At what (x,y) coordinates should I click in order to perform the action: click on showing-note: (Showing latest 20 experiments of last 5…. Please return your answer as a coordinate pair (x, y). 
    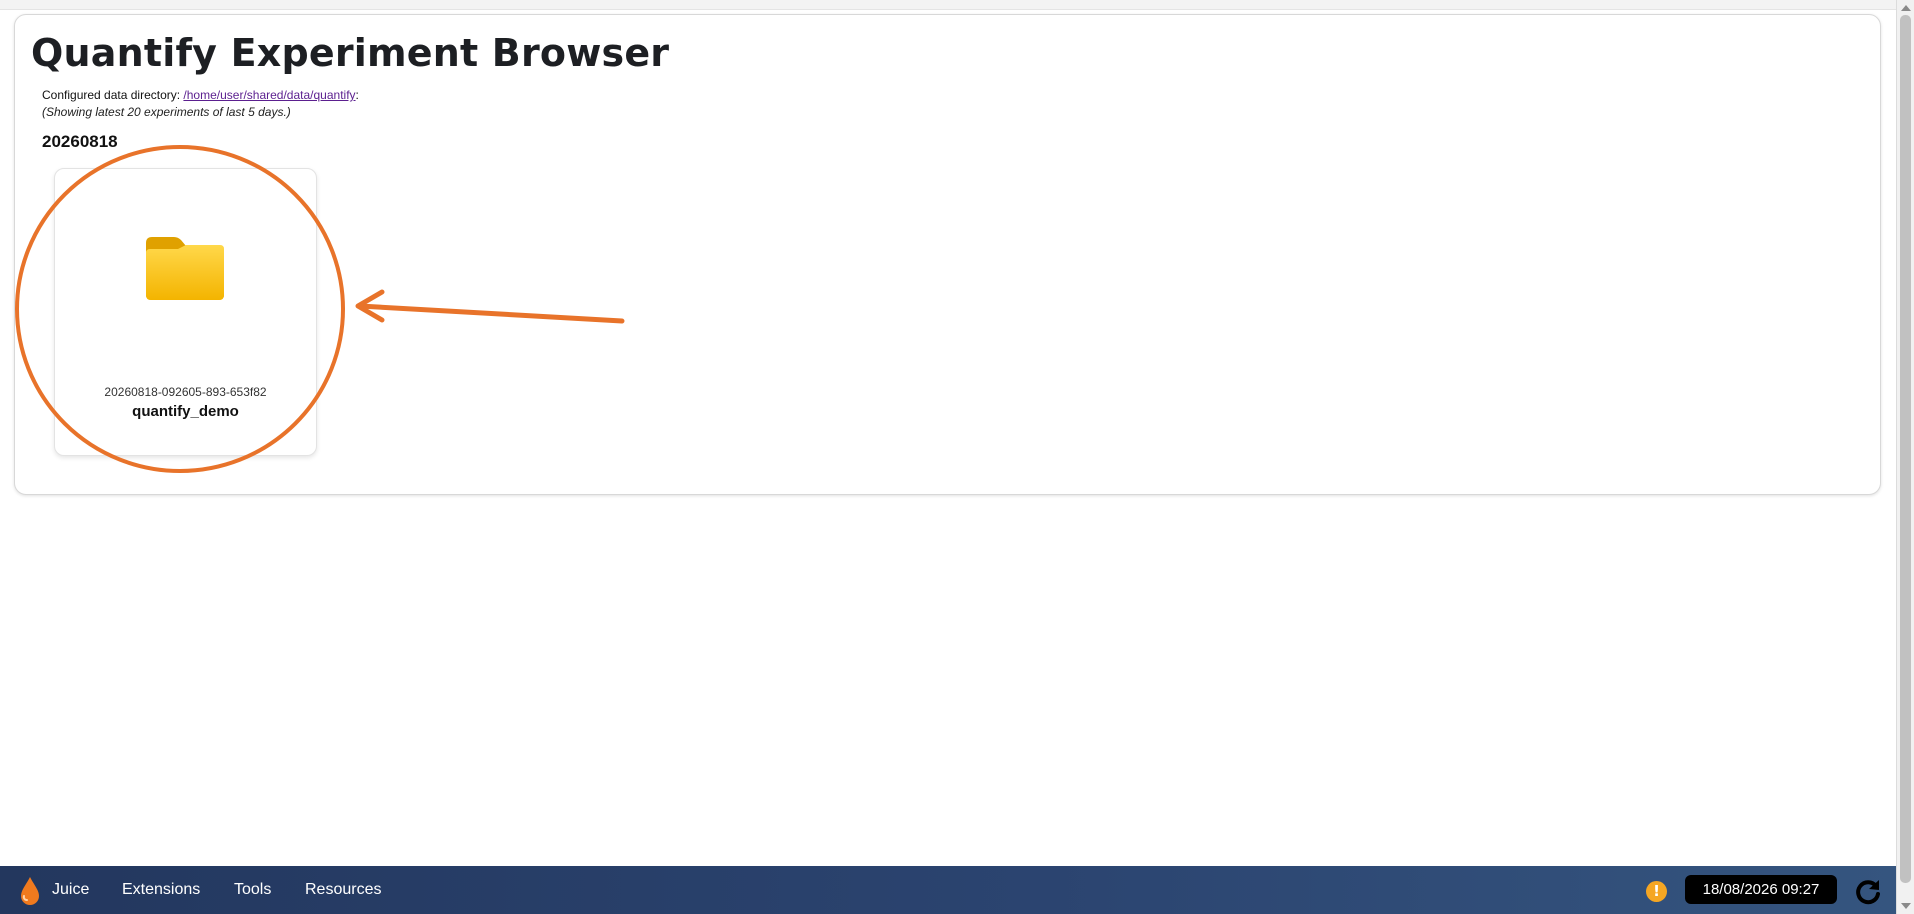
    Looking at the image, I should click on (166, 112).